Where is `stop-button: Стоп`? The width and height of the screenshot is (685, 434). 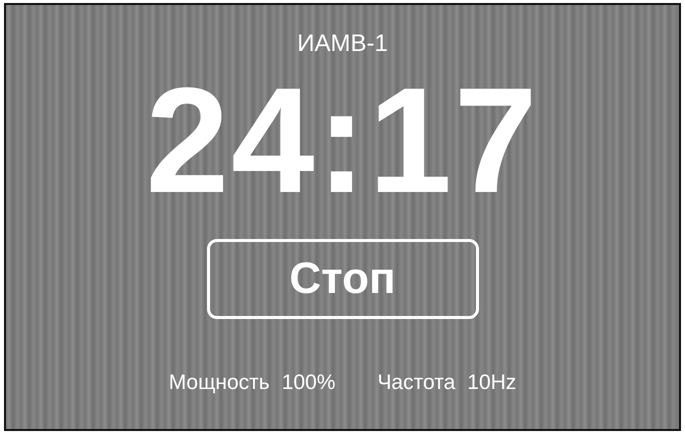
stop-button: Стоп is located at coordinates (342, 279).